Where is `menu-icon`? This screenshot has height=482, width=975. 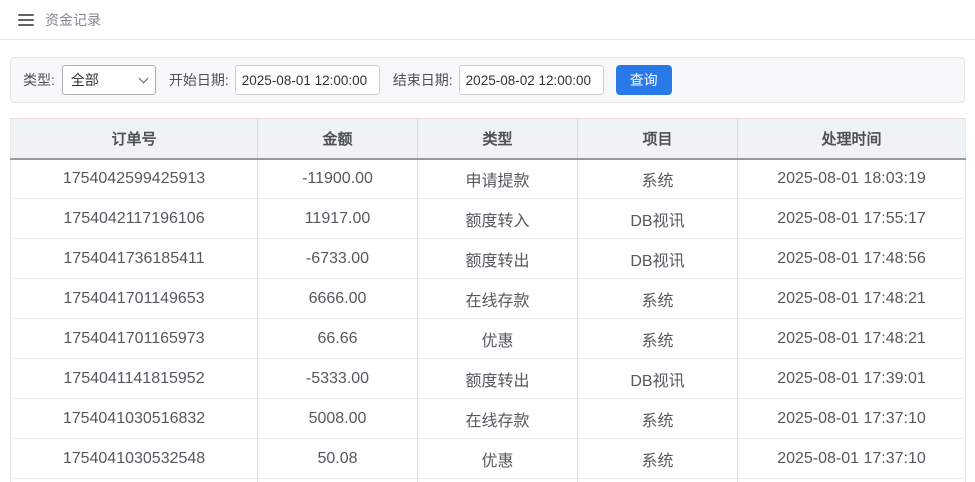
menu-icon is located at coordinates (26, 19).